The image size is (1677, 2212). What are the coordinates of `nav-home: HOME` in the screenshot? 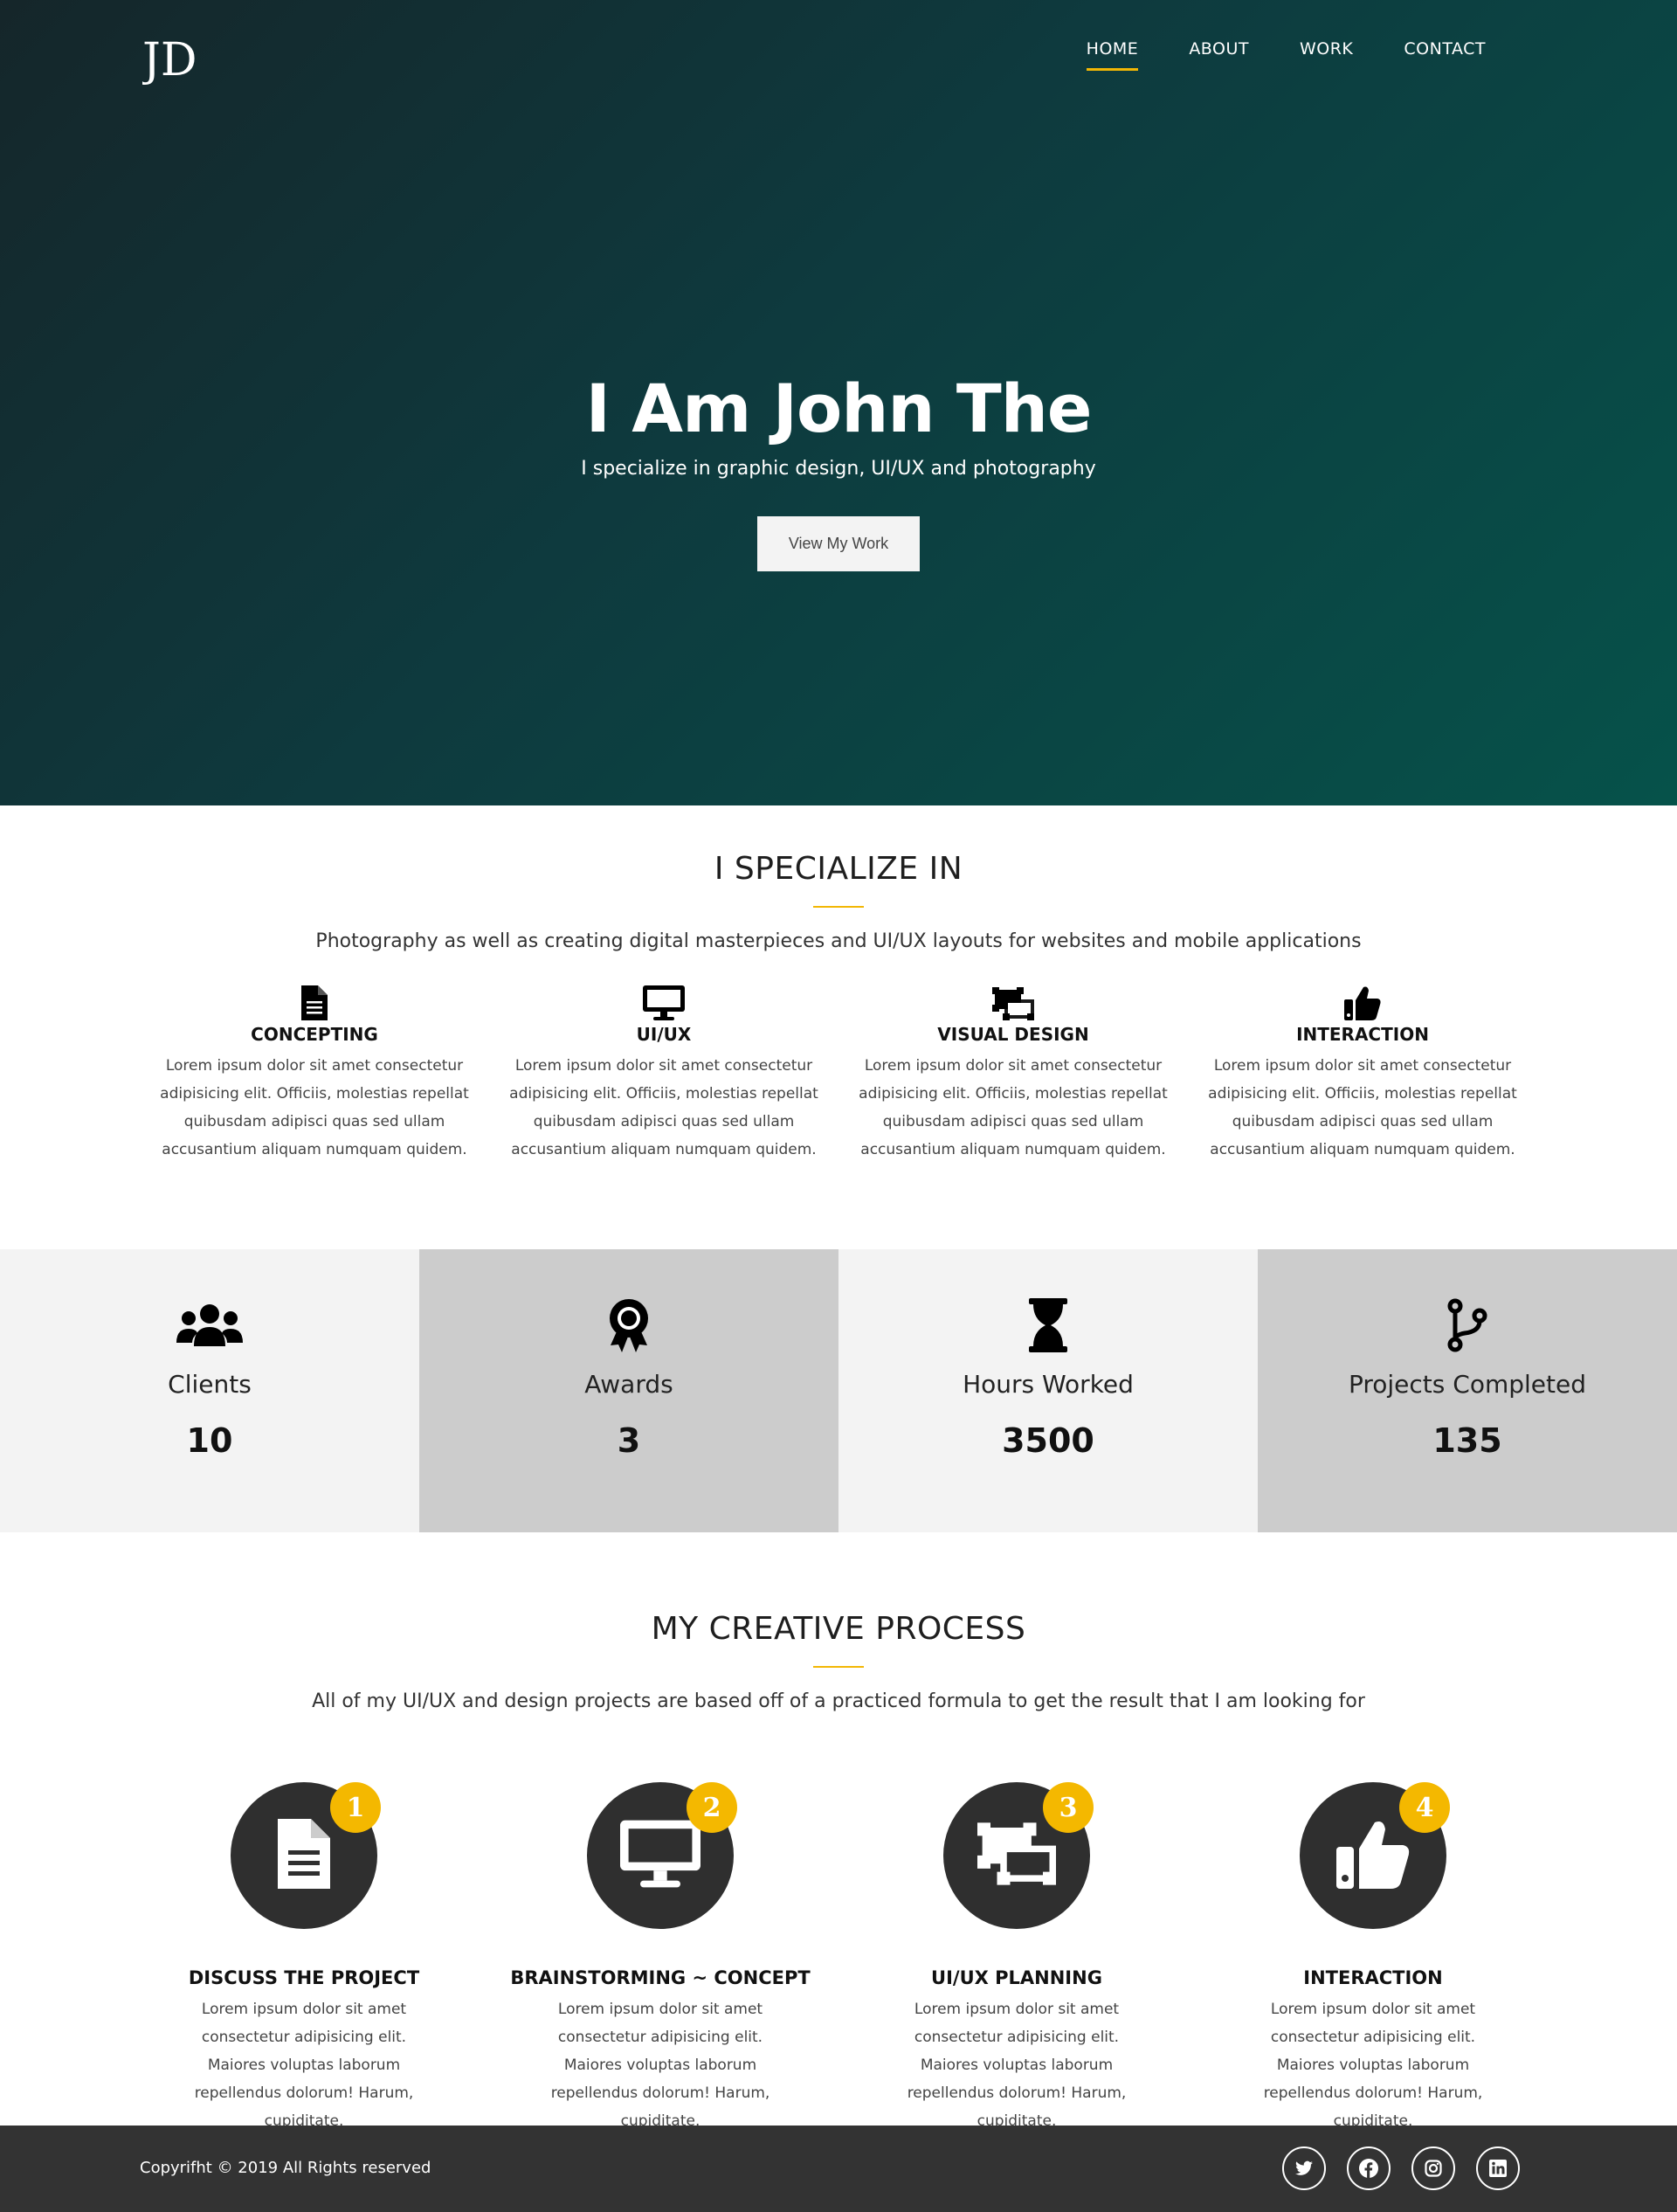 It's located at (1112, 55).